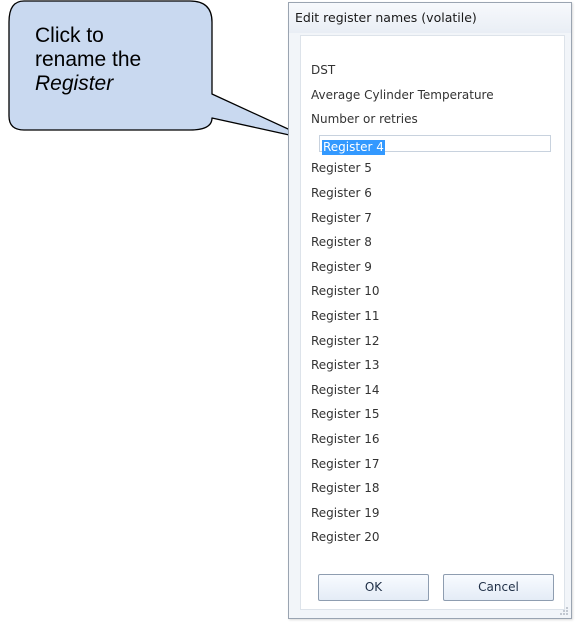 This screenshot has width=575, height=623. Describe the element at coordinates (402, 119) in the screenshot. I see `register-item: Number or retries` at that location.